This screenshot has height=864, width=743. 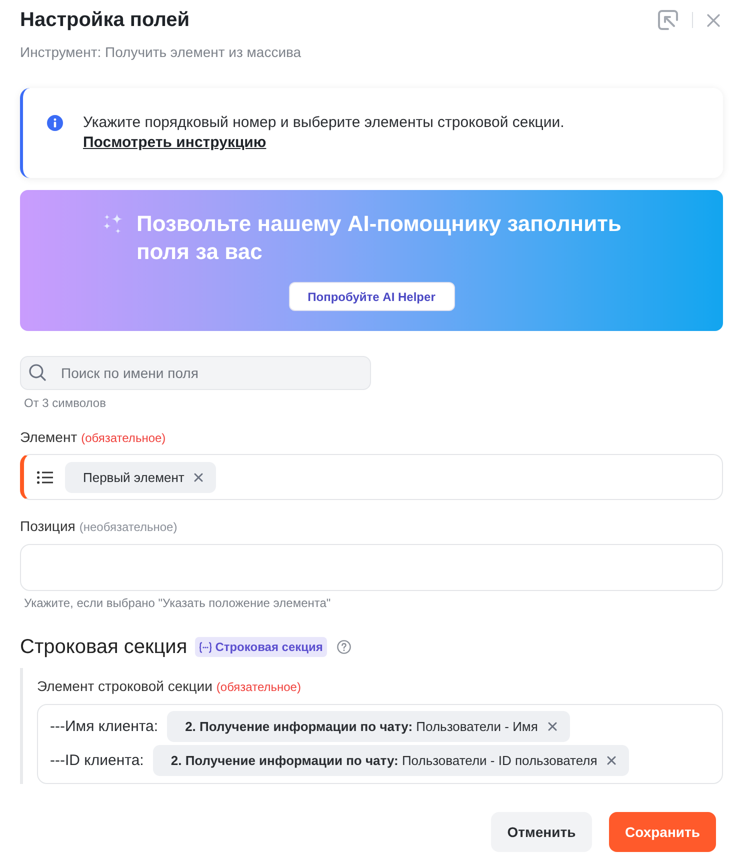 I want to click on row-label: ---Имя клиента:, so click(x=104, y=726).